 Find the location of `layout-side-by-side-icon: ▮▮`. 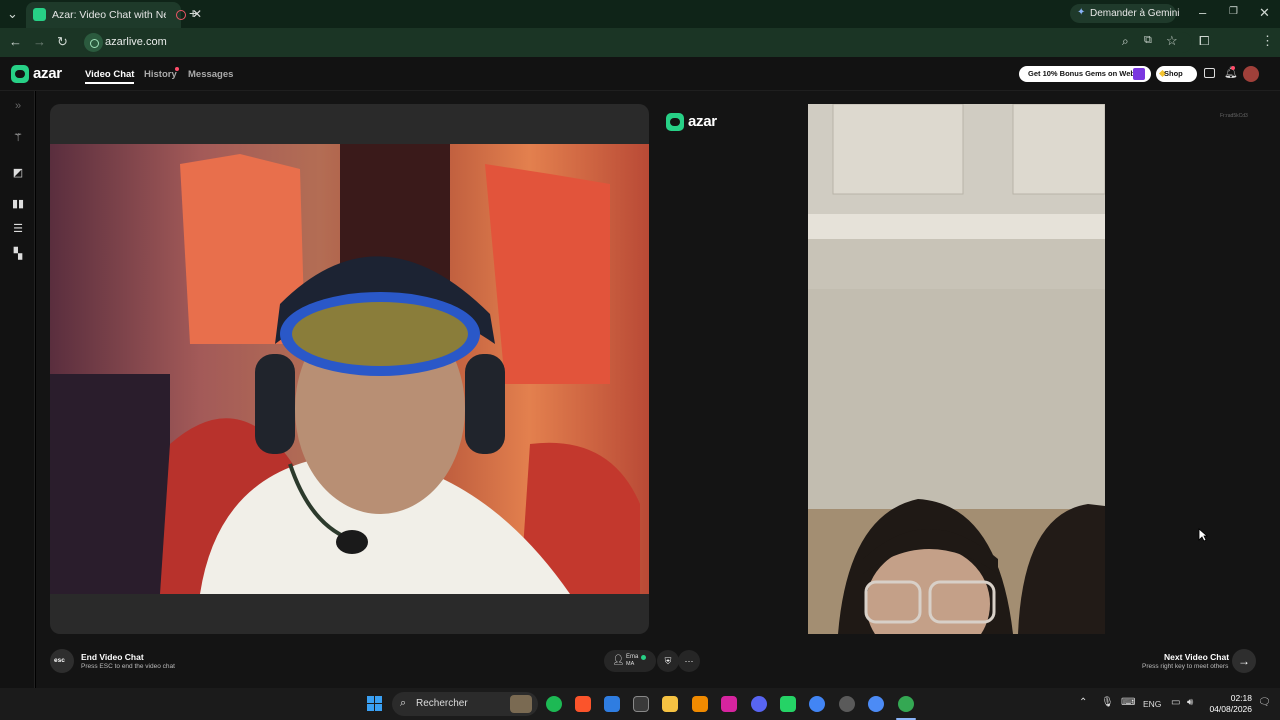

layout-side-by-side-icon: ▮▮ is located at coordinates (18, 204).